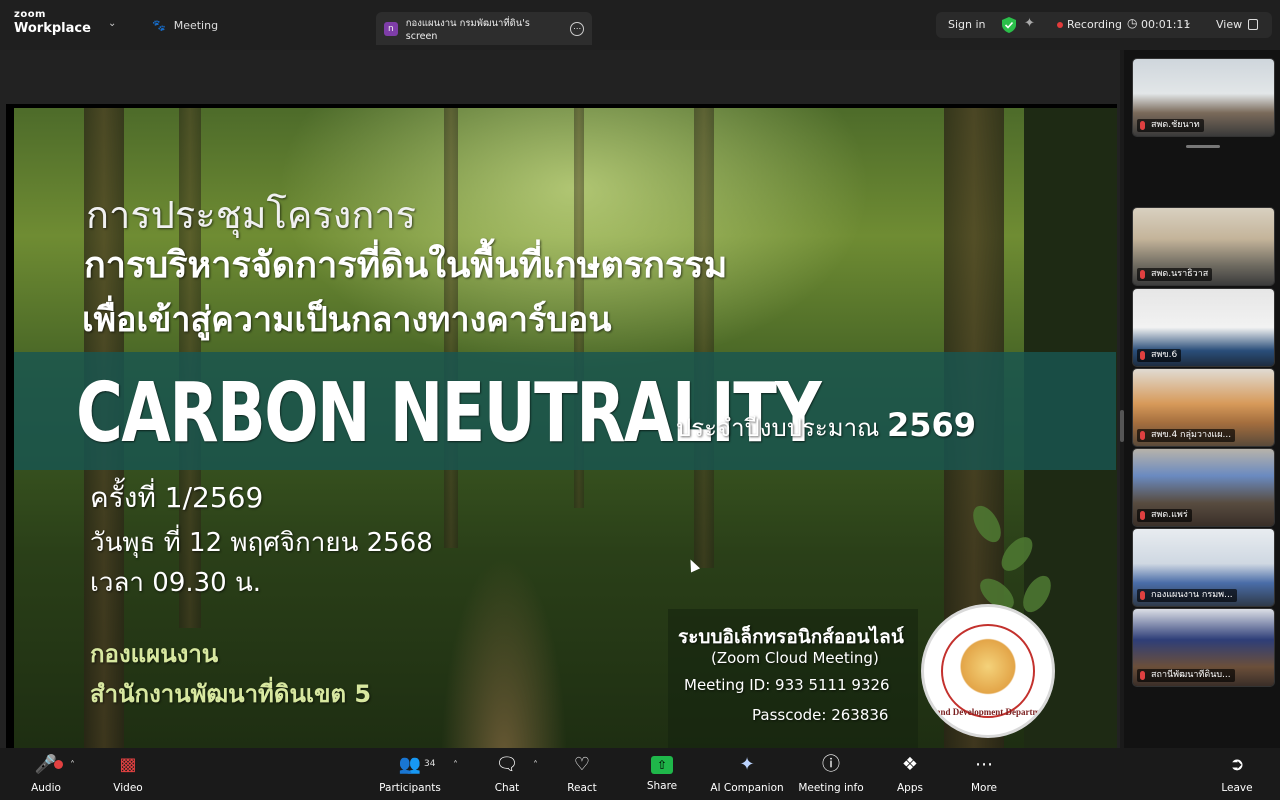 The width and height of the screenshot is (1280, 800). What do you see at coordinates (1060, 25) in the screenshot?
I see `recording-dot-icon` at bounding box center [1060, 25].